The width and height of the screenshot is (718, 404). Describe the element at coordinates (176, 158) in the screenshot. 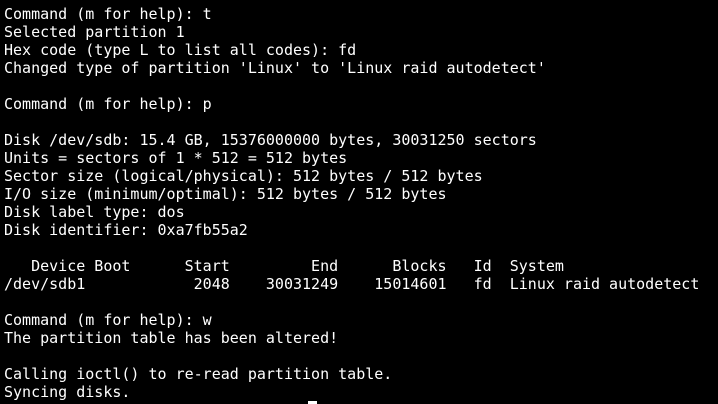

I see `terminal-line-units: Units = sectors of 1 * 512 = 512 bytes` at that location.